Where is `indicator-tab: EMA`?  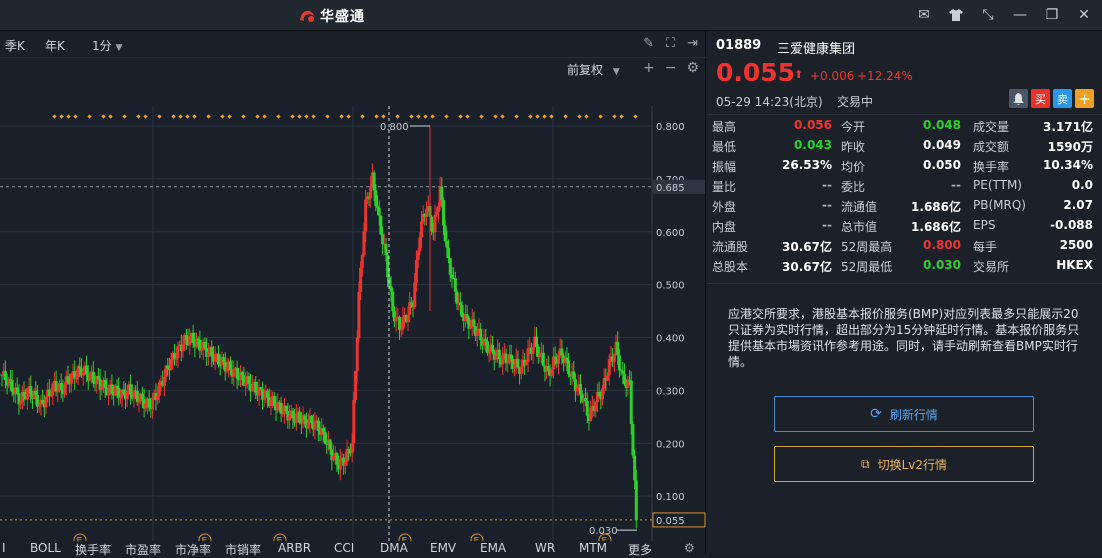 indicator-tab: EMA is located at coordinates (493, 548).